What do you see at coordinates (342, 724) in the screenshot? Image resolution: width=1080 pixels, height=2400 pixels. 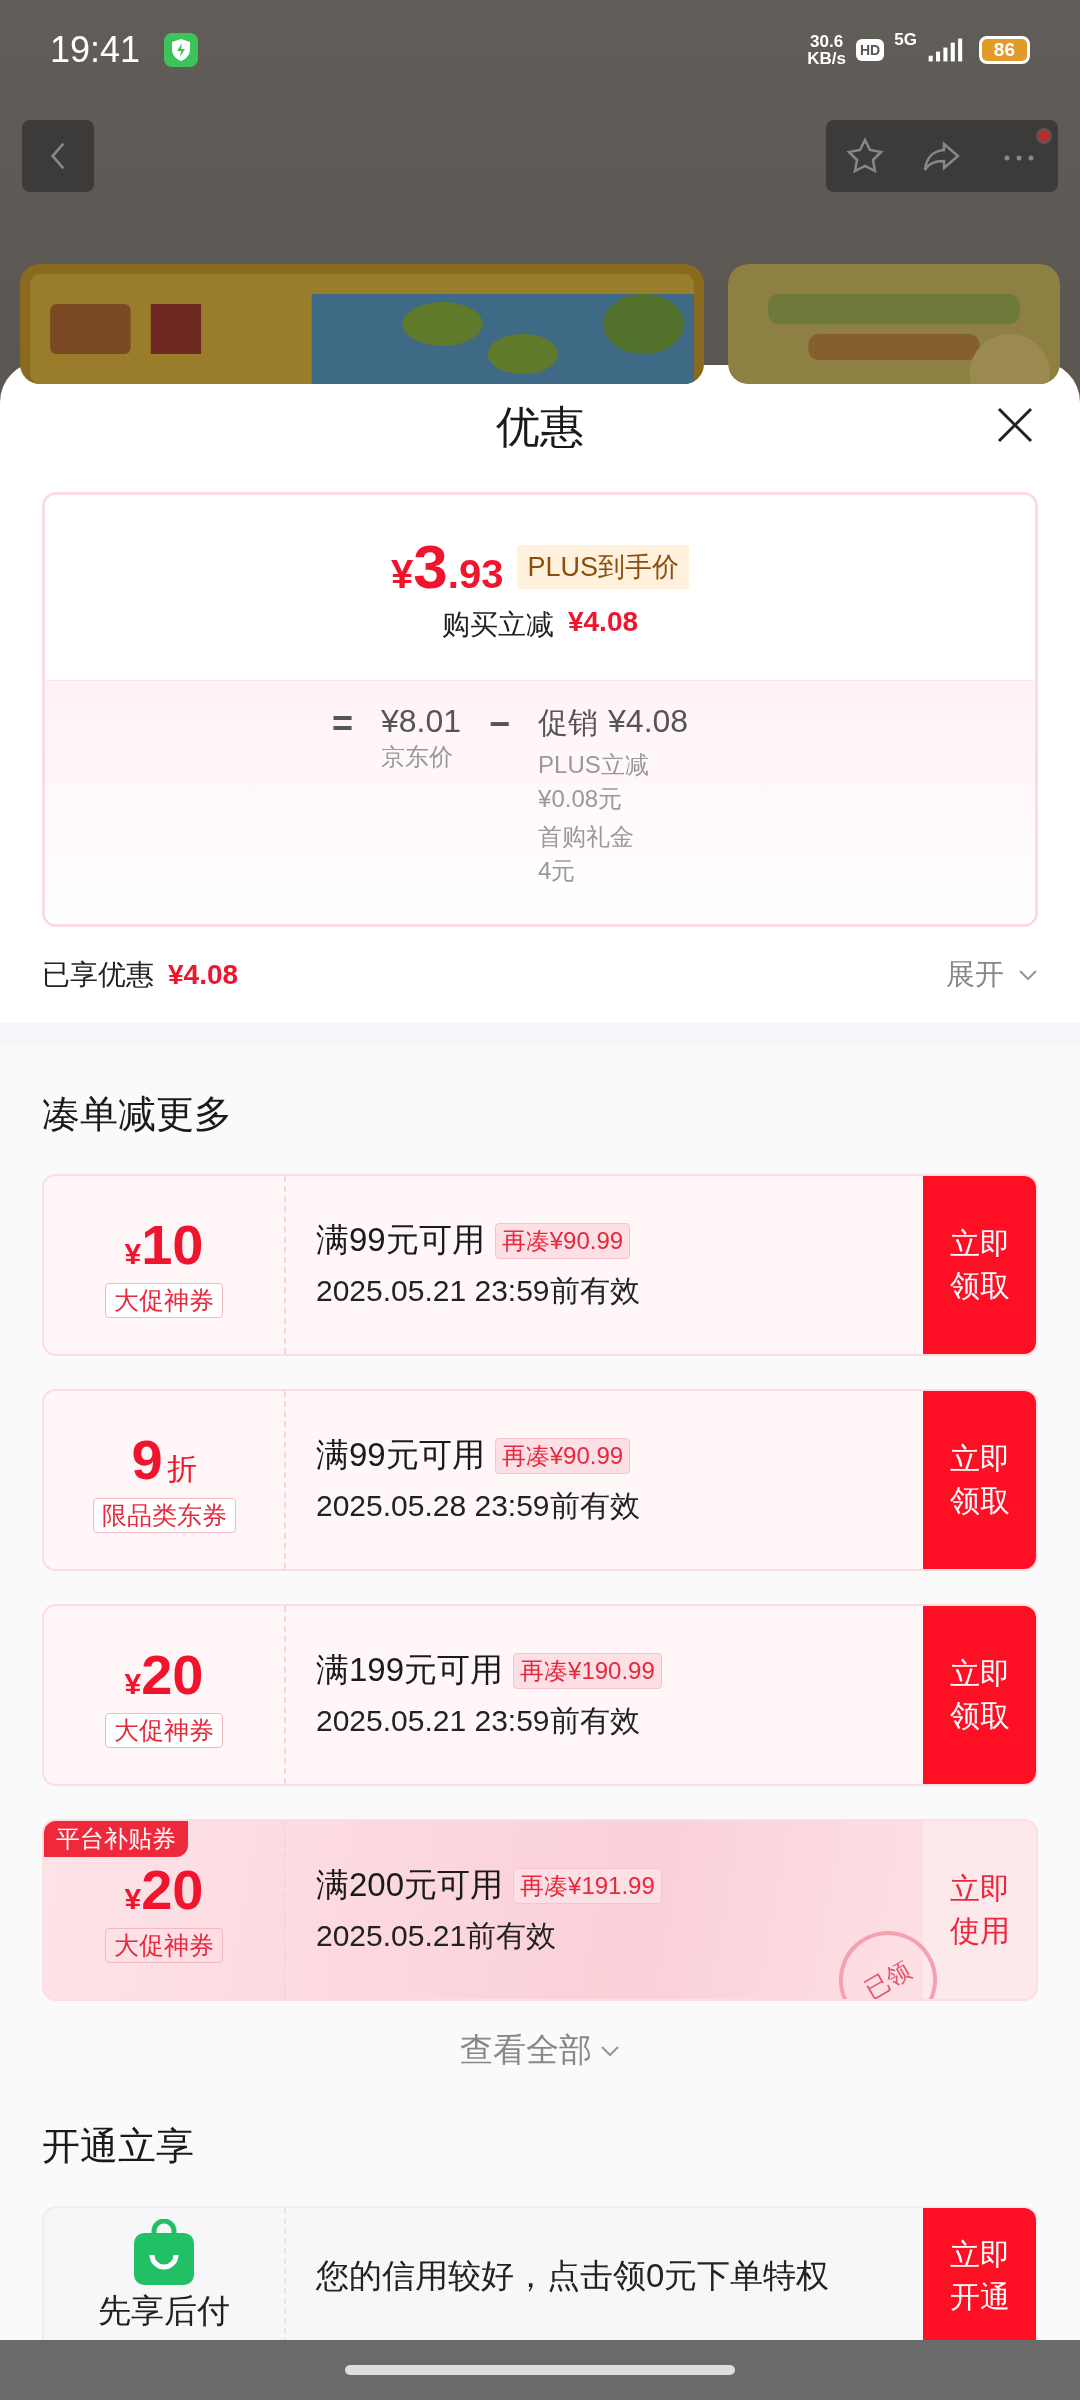 I see `equals-sign: =` at bounding box center [342, 724].